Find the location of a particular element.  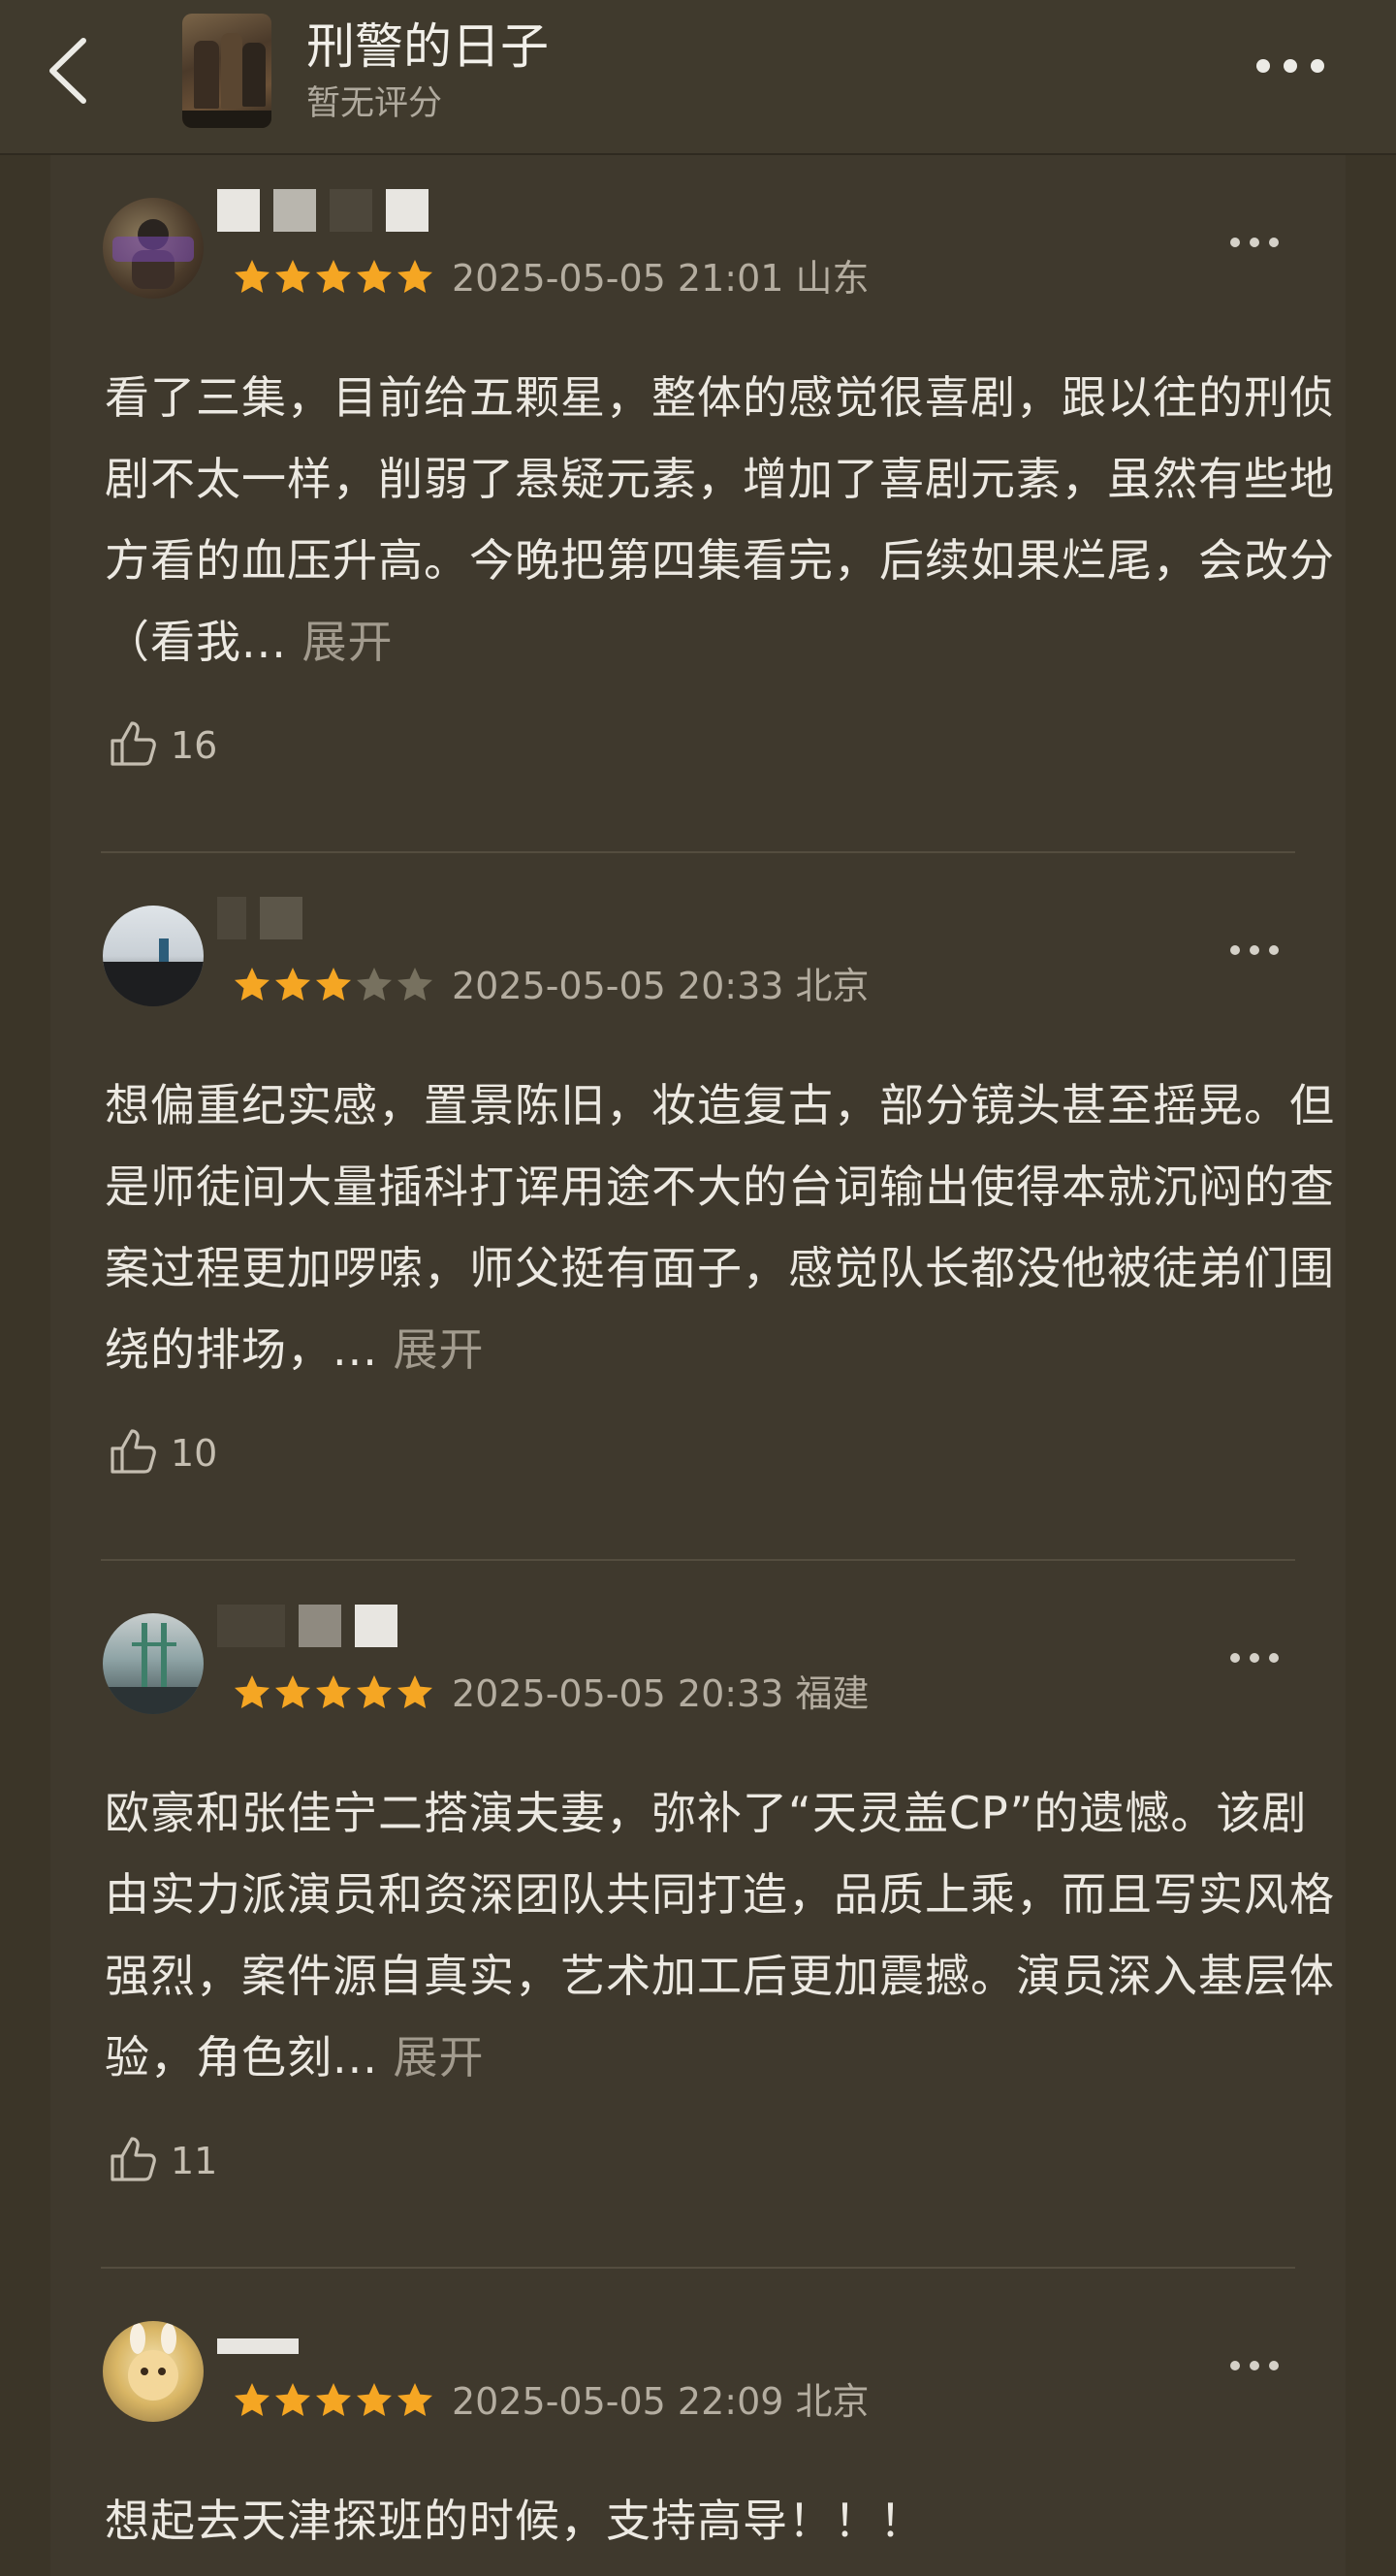

page-title: 刑警的日子 is located at coordinates (427, 46).